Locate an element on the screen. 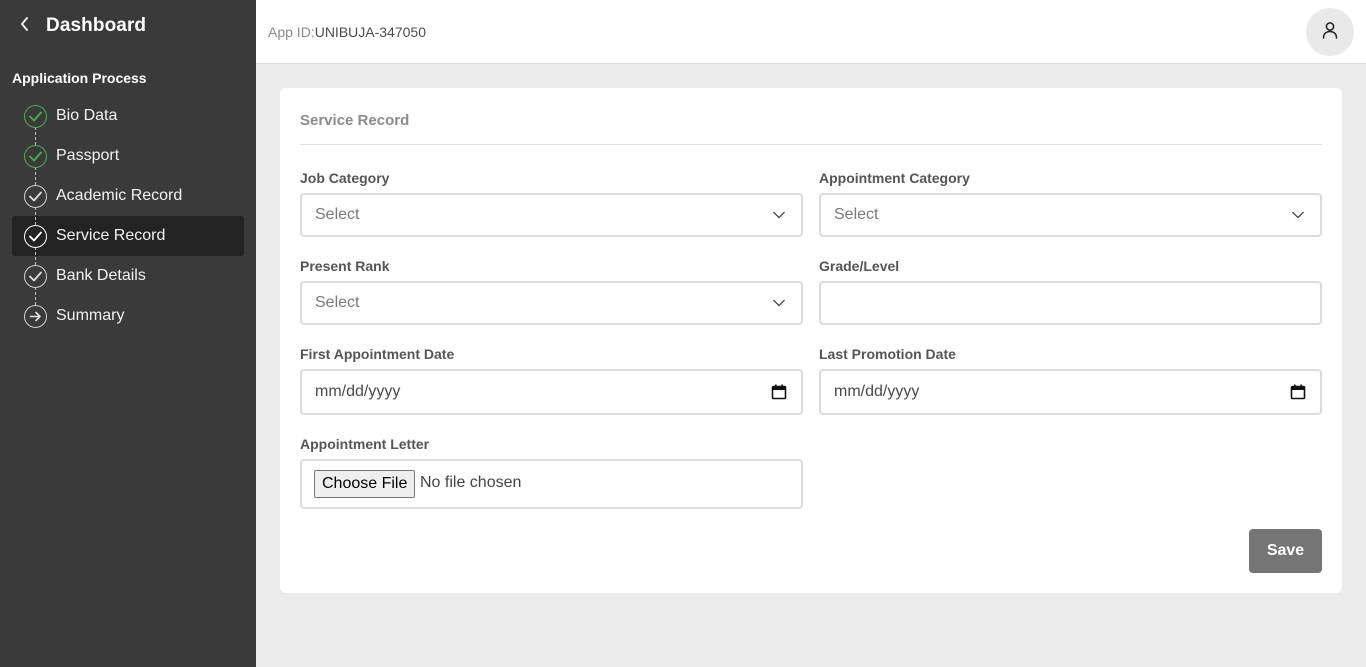  section-label: Application Process is located at coordinates (79, 78).